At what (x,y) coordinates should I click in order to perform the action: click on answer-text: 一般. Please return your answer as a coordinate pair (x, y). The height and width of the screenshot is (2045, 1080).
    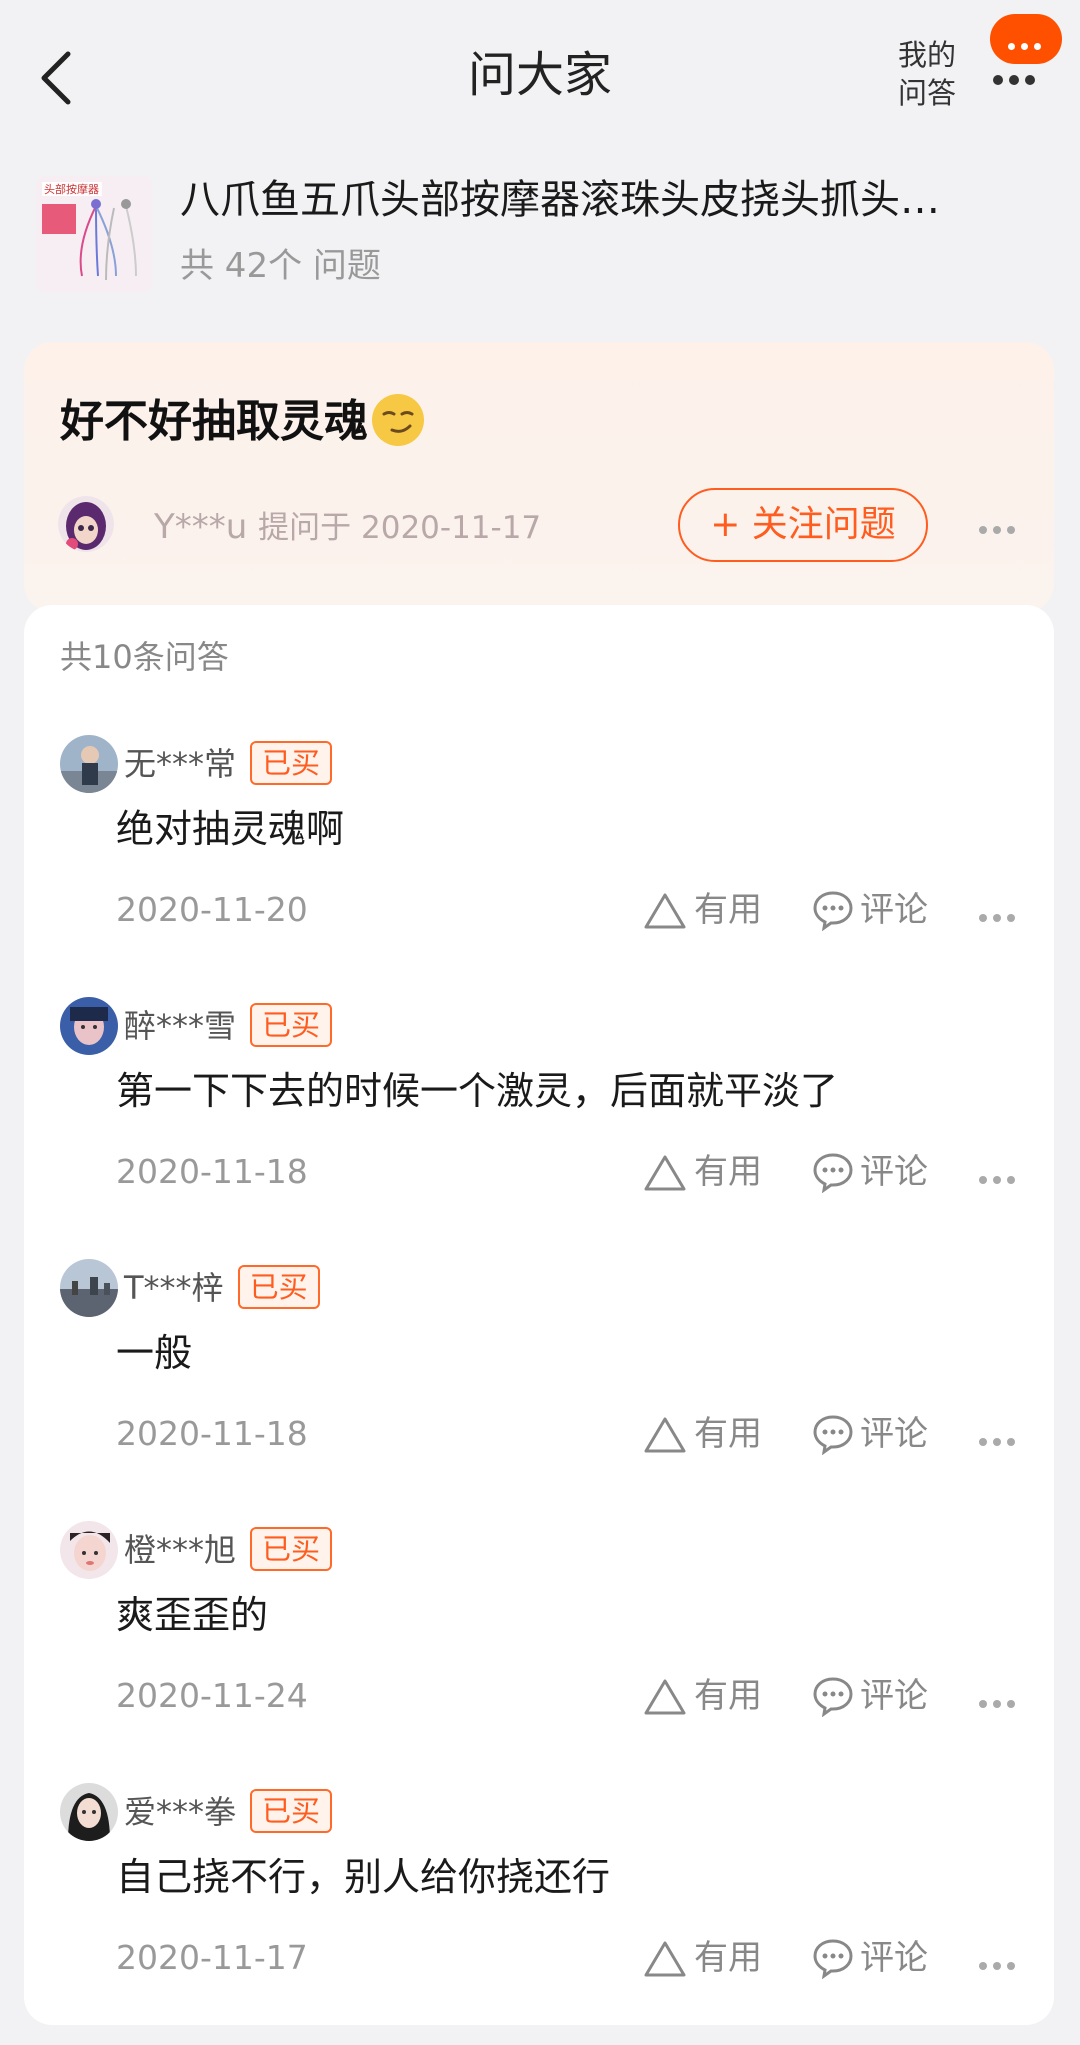
    Looking at the image, I should click on (154, 1353).